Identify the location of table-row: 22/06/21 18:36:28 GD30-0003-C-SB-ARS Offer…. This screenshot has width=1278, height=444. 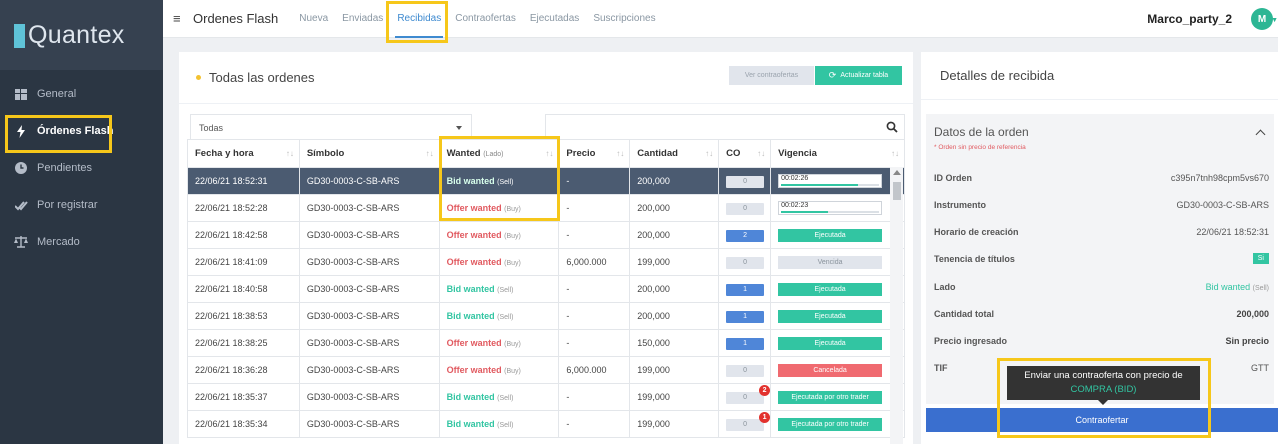
(546, 370).